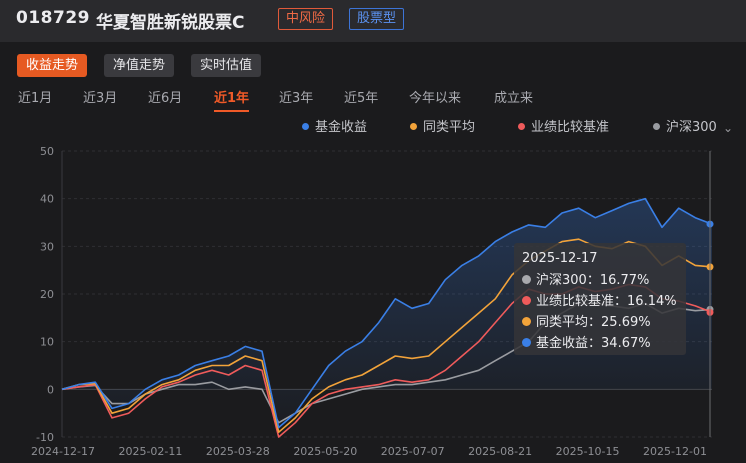 The width and height of the screenshot is (746, 463). I want to click on y-tick-label: -10, so click(45, 437).